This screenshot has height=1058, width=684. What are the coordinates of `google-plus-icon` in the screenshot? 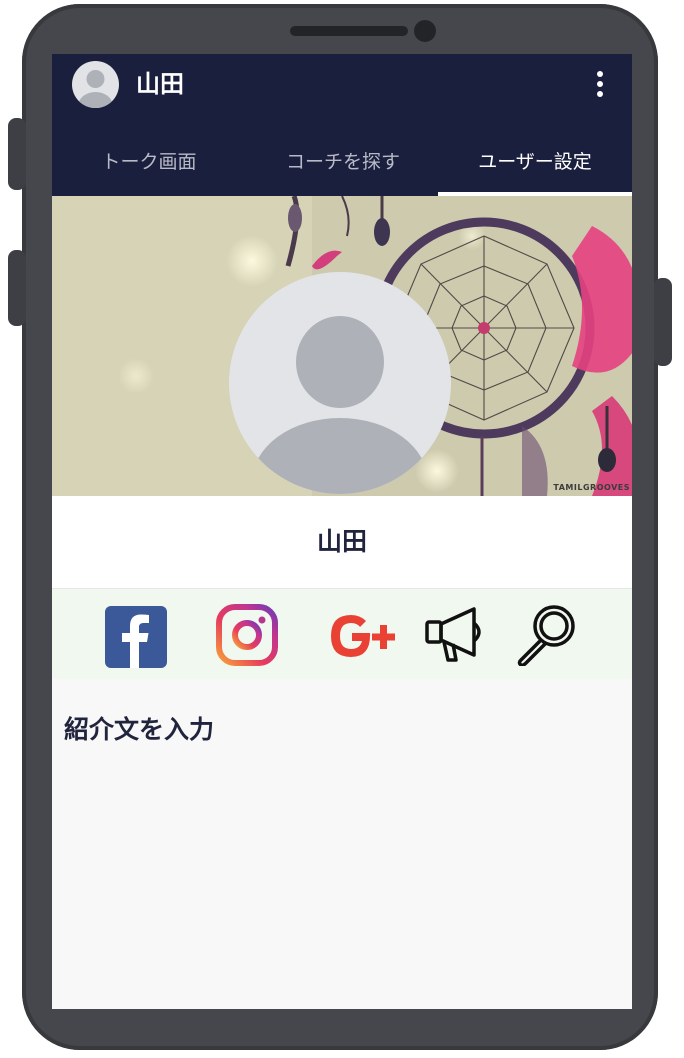 It's located at (364, 636).